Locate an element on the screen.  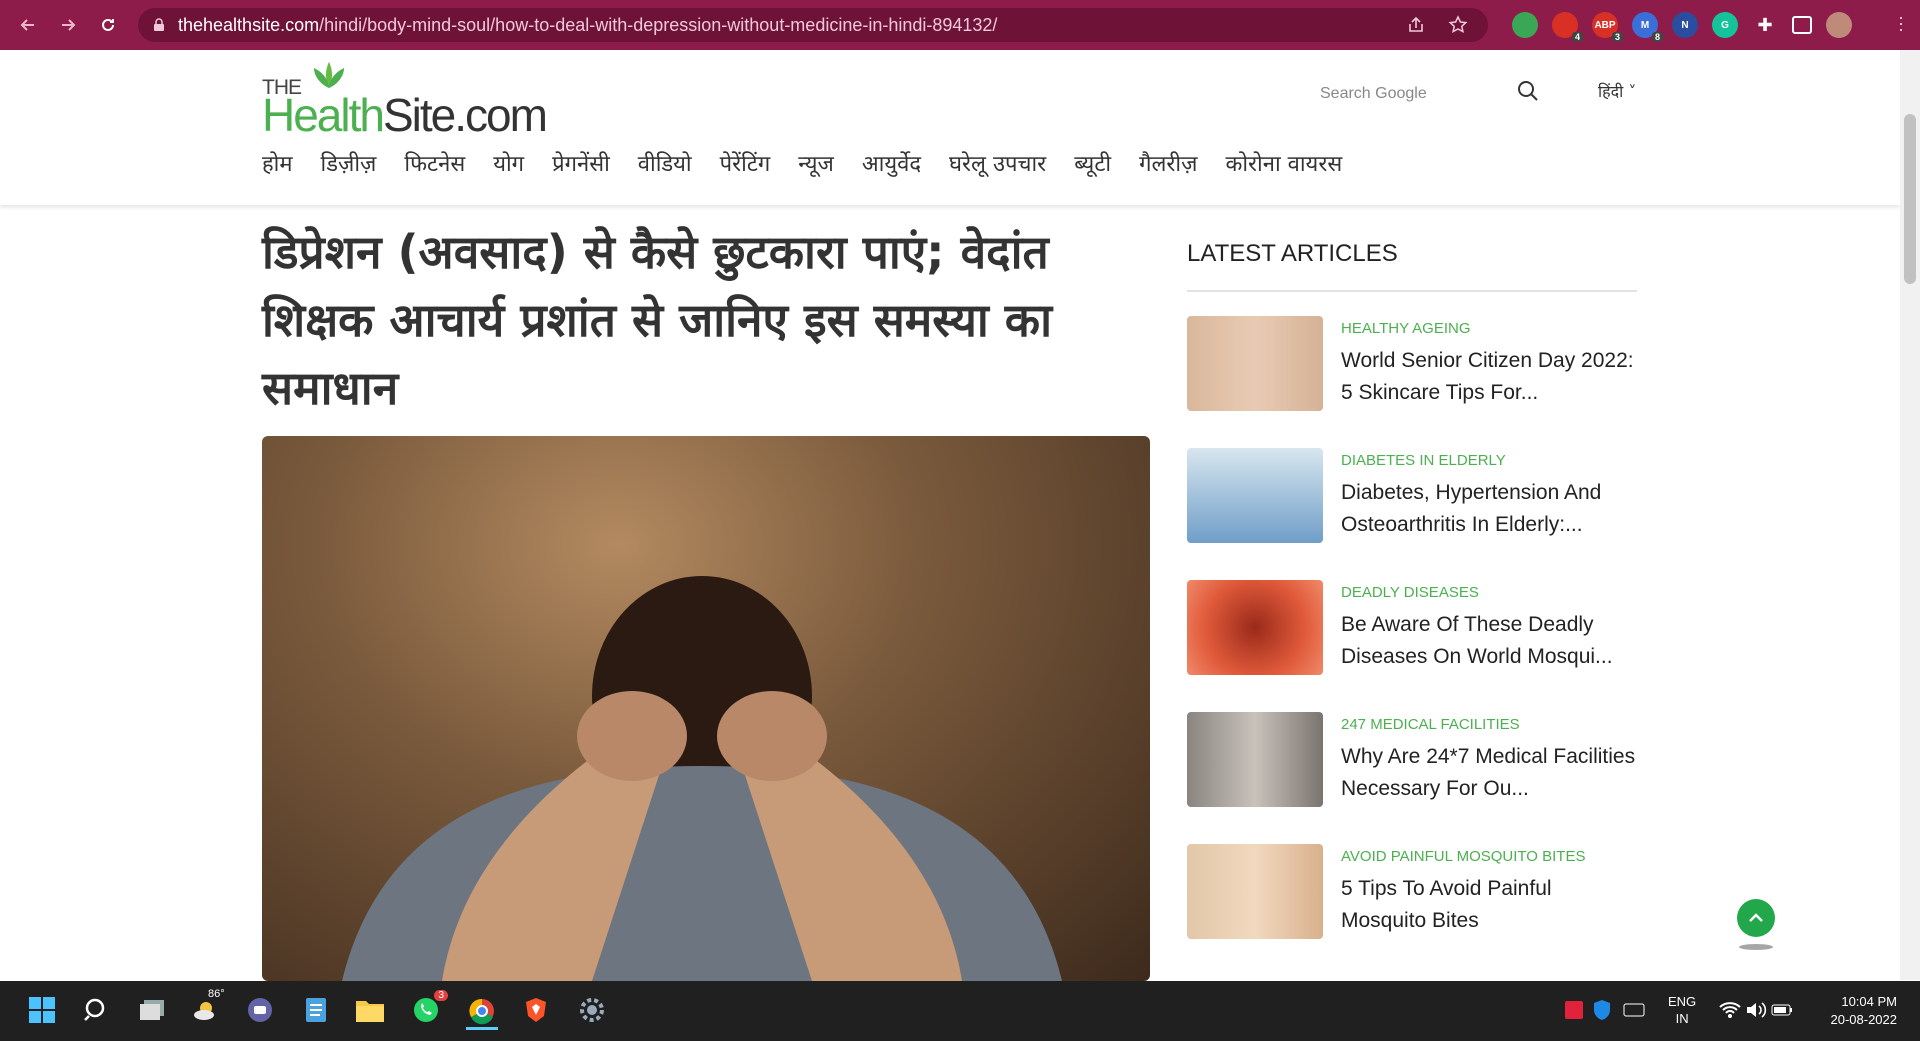
scroll-button-shadow is located at coordinates (1756, 947).